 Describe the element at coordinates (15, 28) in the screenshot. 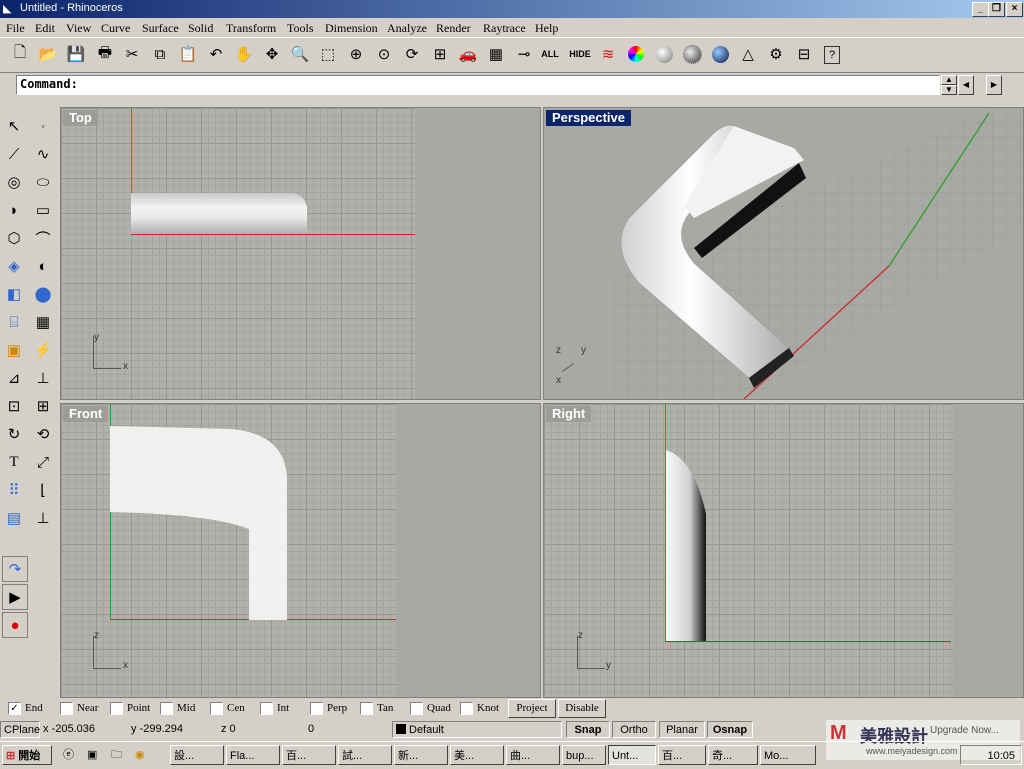

I see `menu-file: File` at that location.